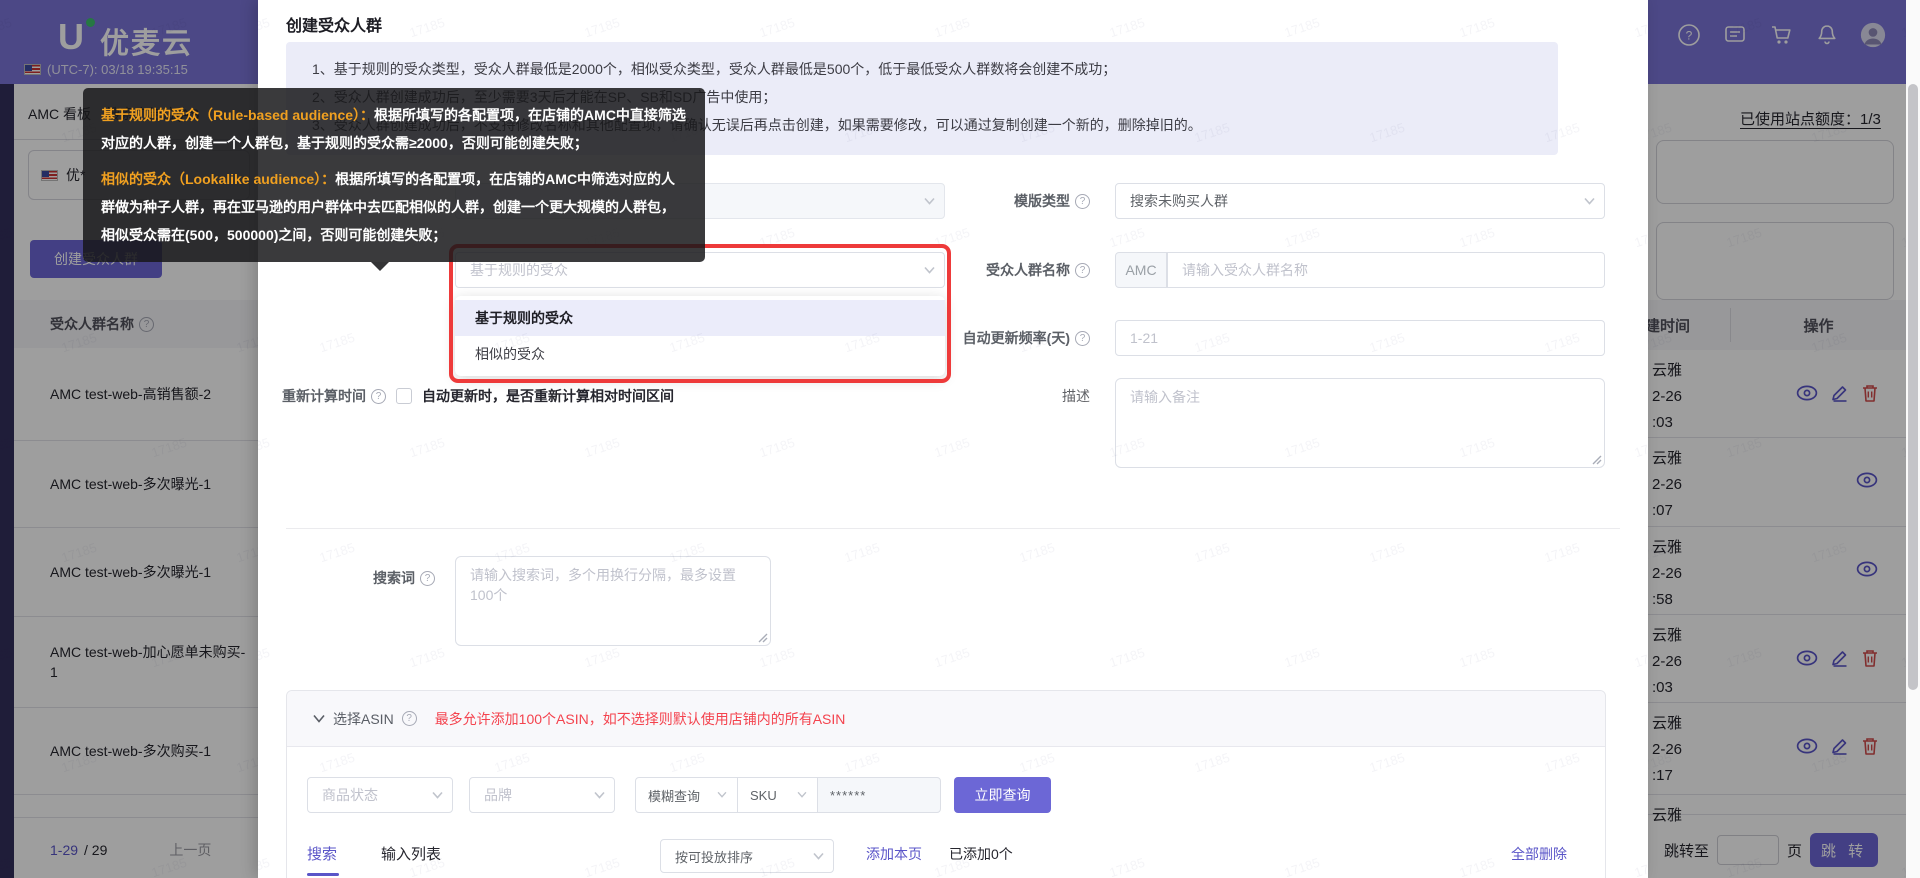 The image size is (1920, 878). What do you see at coordinates (363, 718) in the screenshot?
I see `asin-section-title: 选择ASIN` at bounding box center [363, 718].